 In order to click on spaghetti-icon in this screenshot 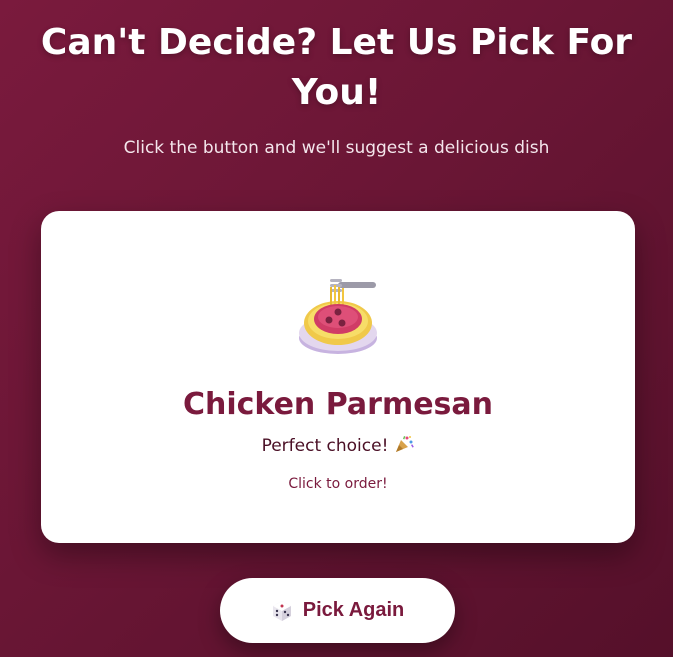, I will do `click(338, 316)`.